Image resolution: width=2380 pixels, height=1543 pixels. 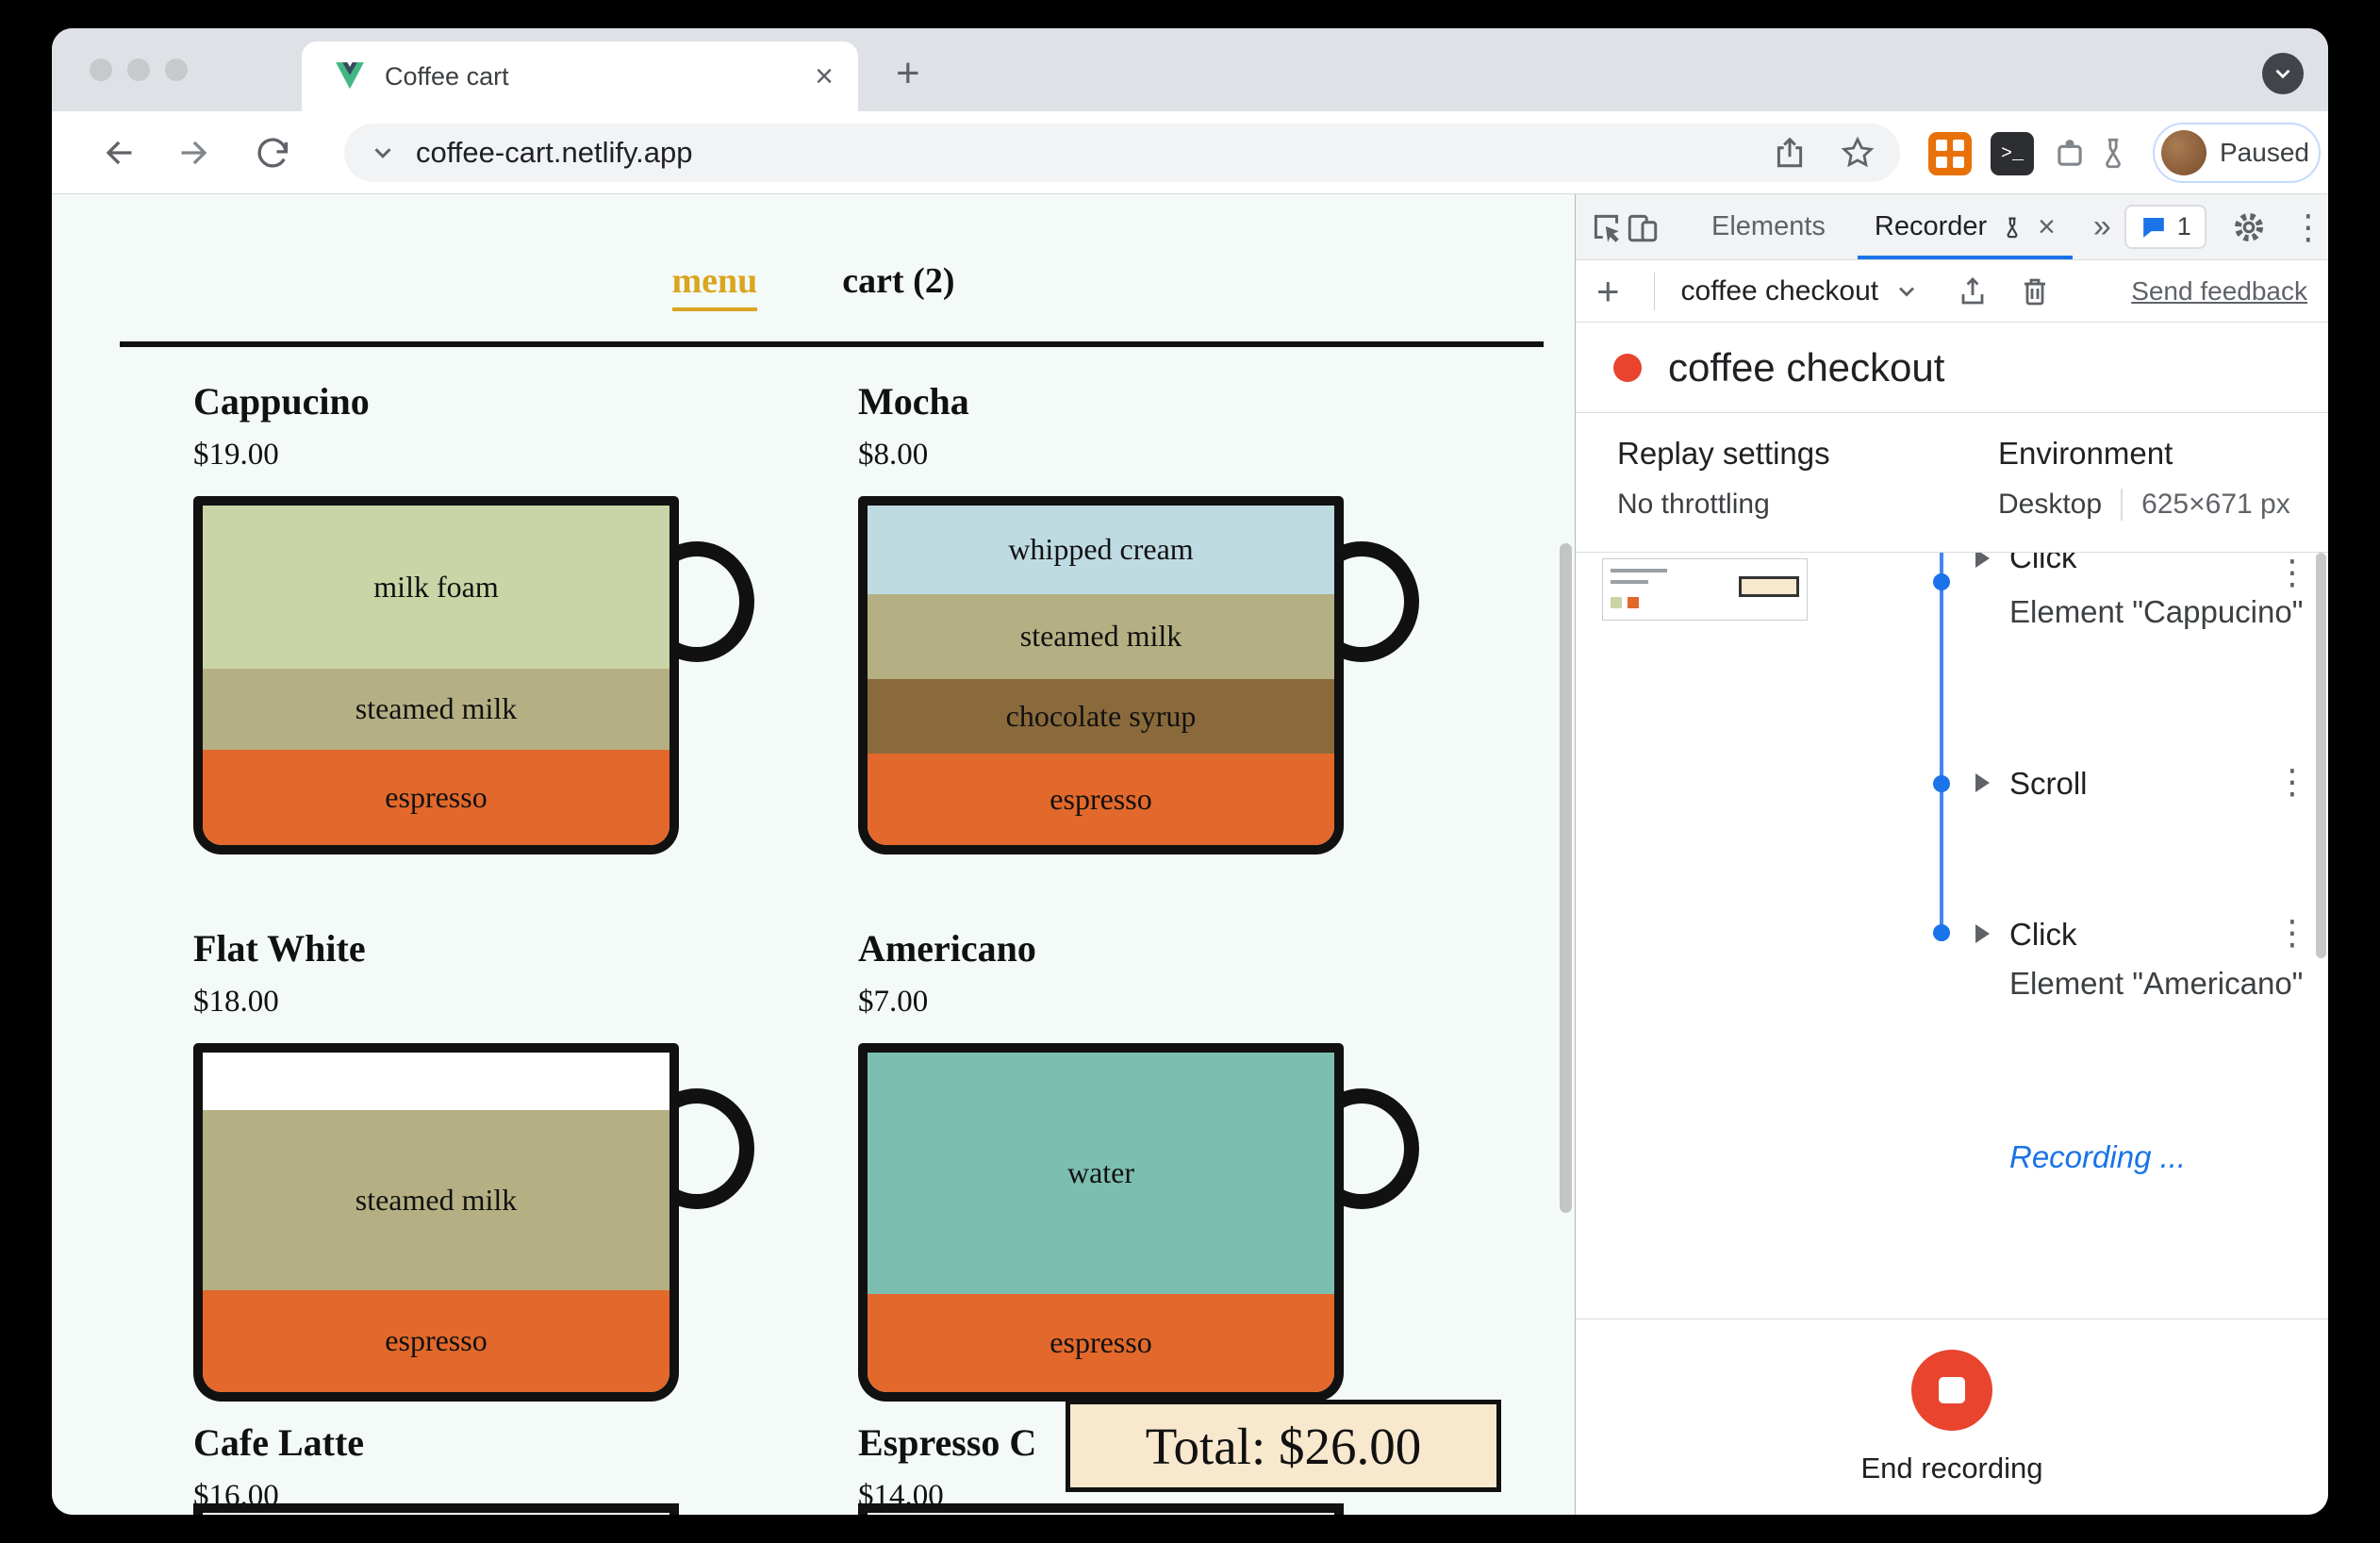 What do you see at coordinates (1566, 878) in the screenshot?
I see `app-scrollbar-thumb` at bounding box center [1566, 878].